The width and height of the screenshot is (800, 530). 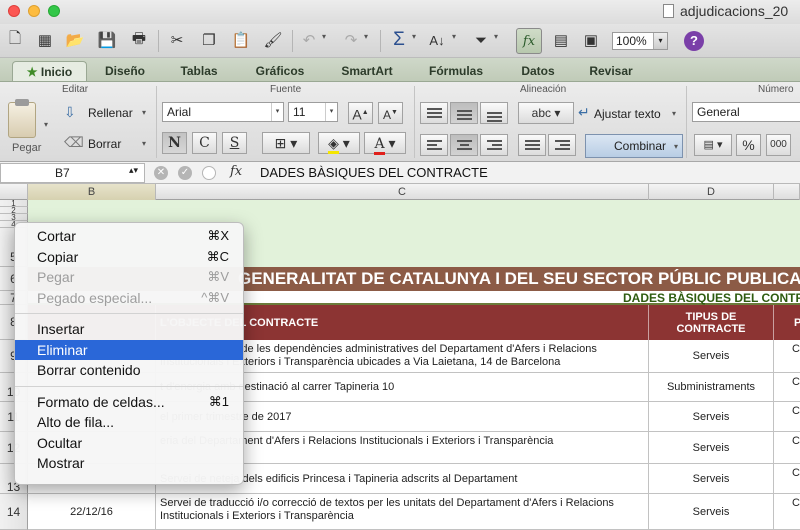 What do you see at coordinates (139, 40) in the screenshot?
I see `print-icon: 🖶` at bounding box center [139, 40].